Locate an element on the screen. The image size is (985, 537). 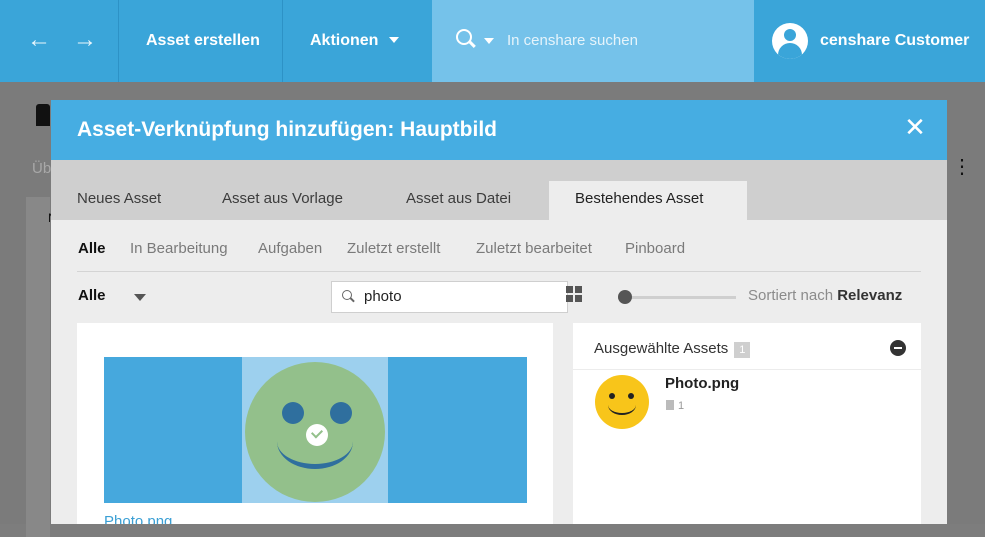
selected-count-badge: 1 is located at coordinates (742, 350).